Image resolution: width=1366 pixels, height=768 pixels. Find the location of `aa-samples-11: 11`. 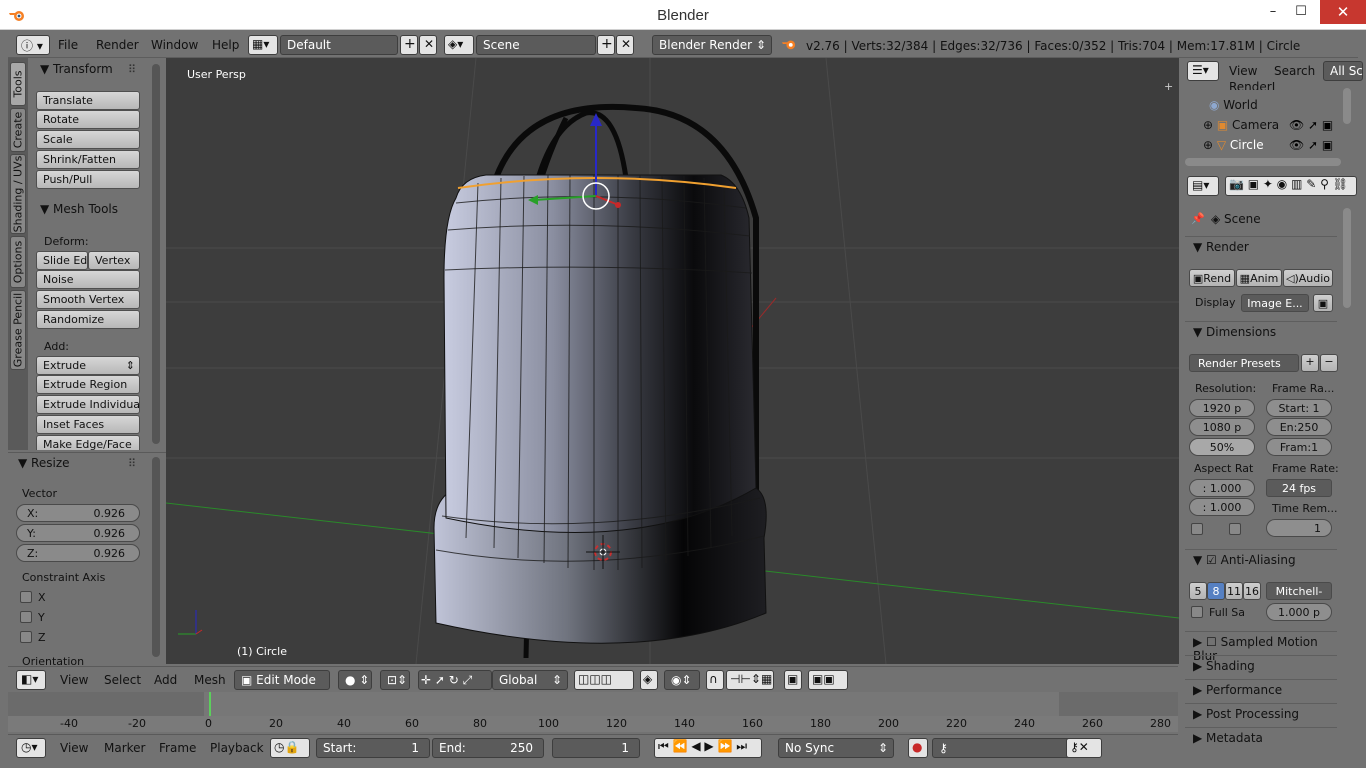

aa-samples-11: 11 is located at coordinates (1234, 591).